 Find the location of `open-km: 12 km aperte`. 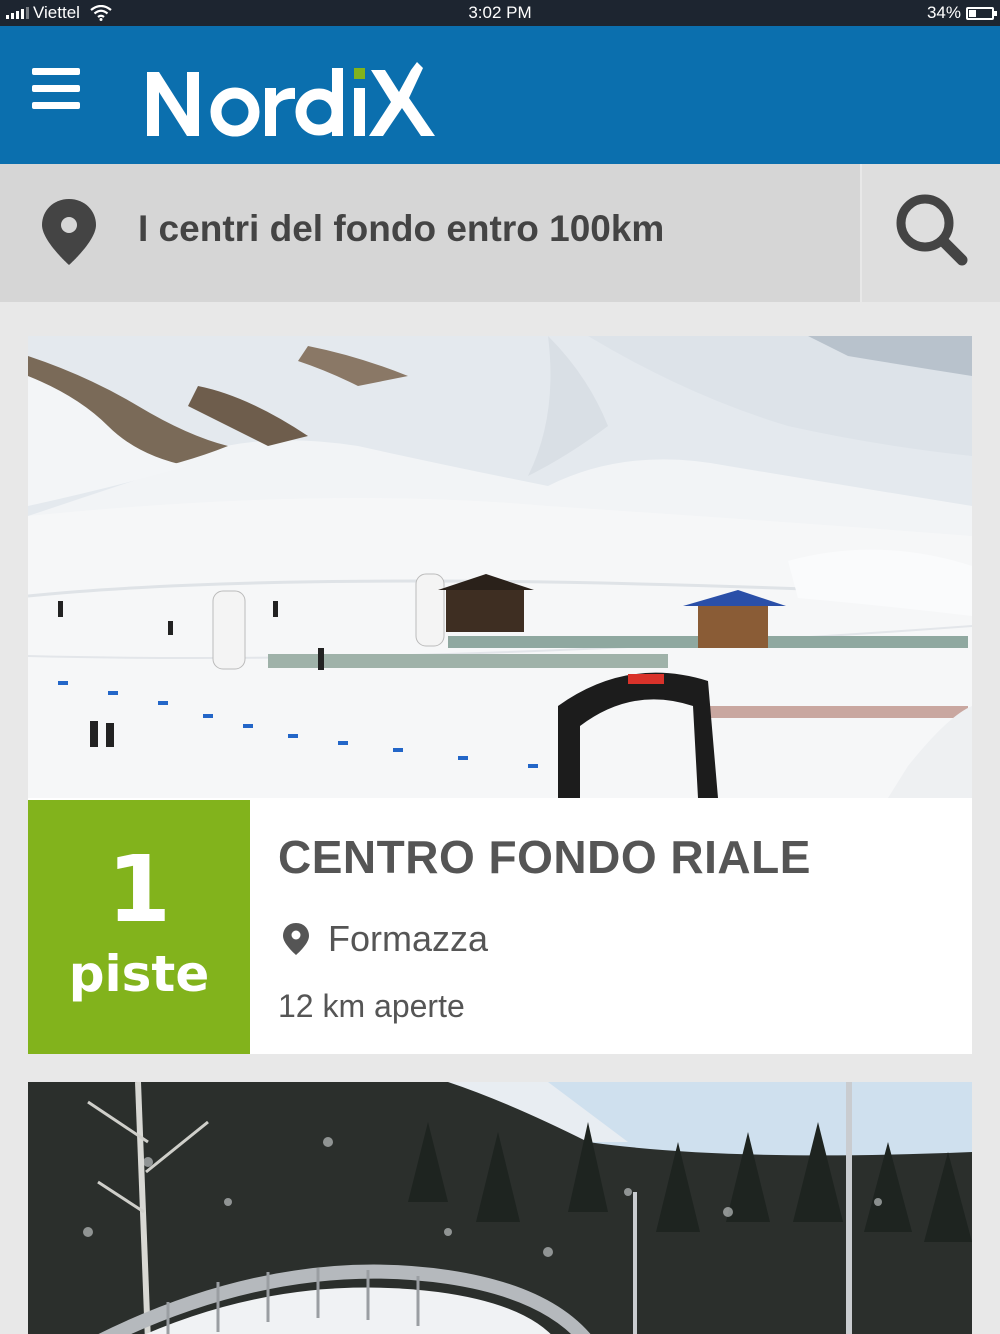

open-km: 12 km aperte is located at coordinates (371, 1006).